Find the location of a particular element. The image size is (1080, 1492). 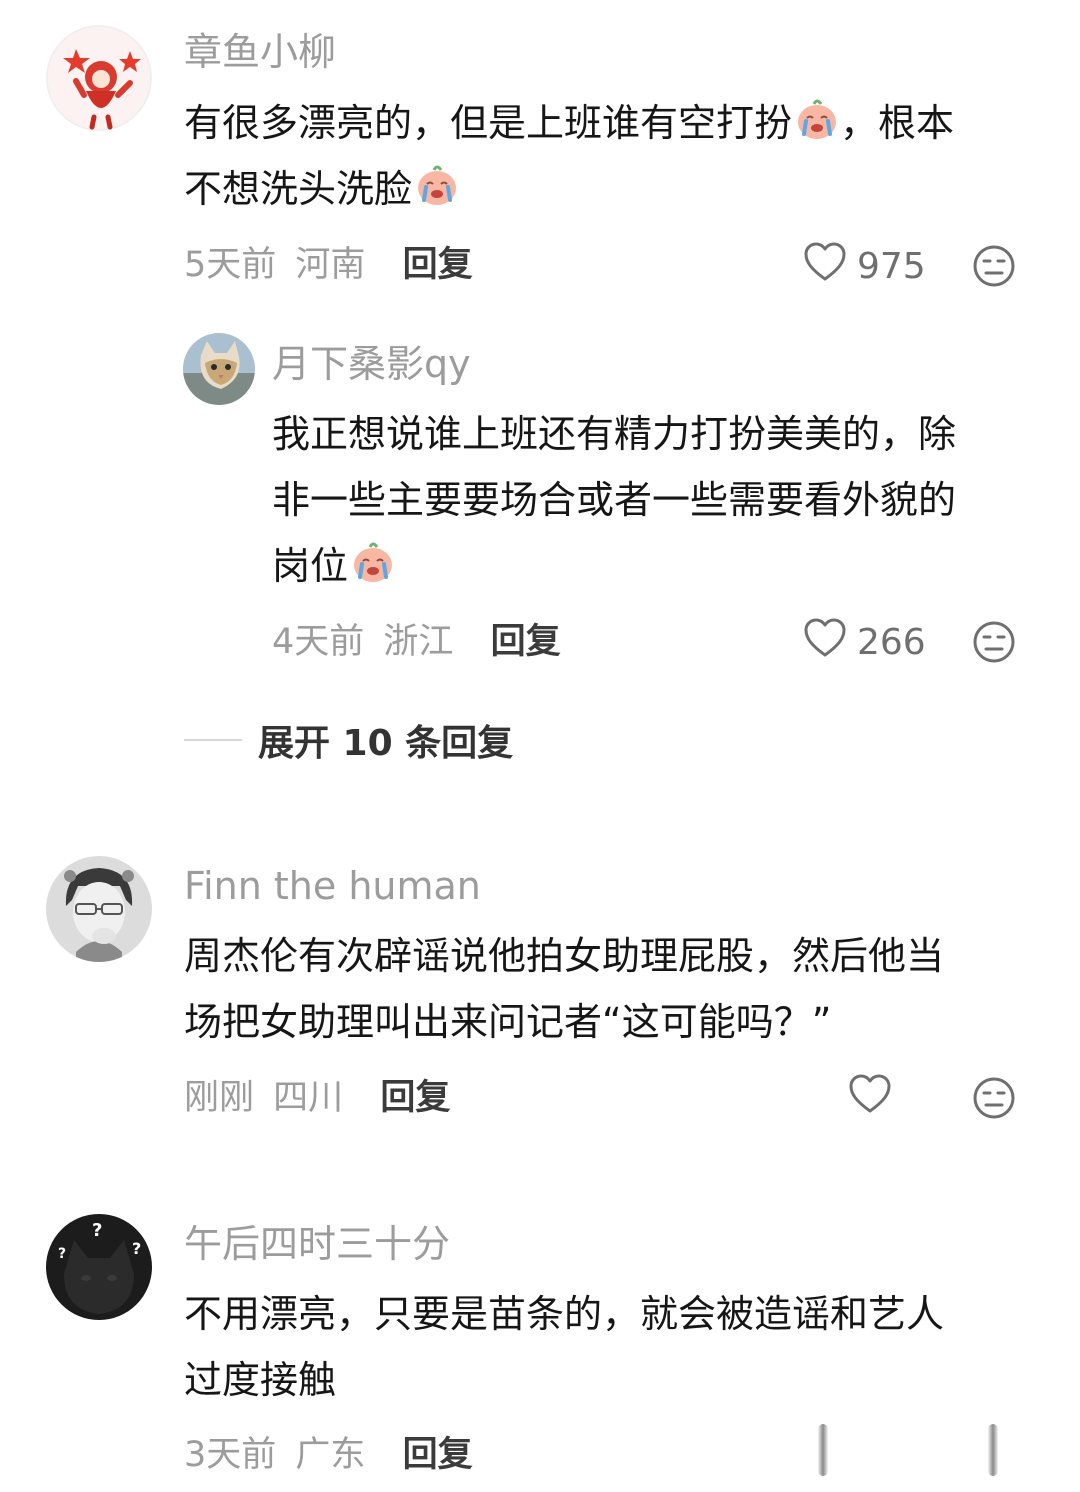

comment-time: 3天前 is located at coordinates (230, 1455).